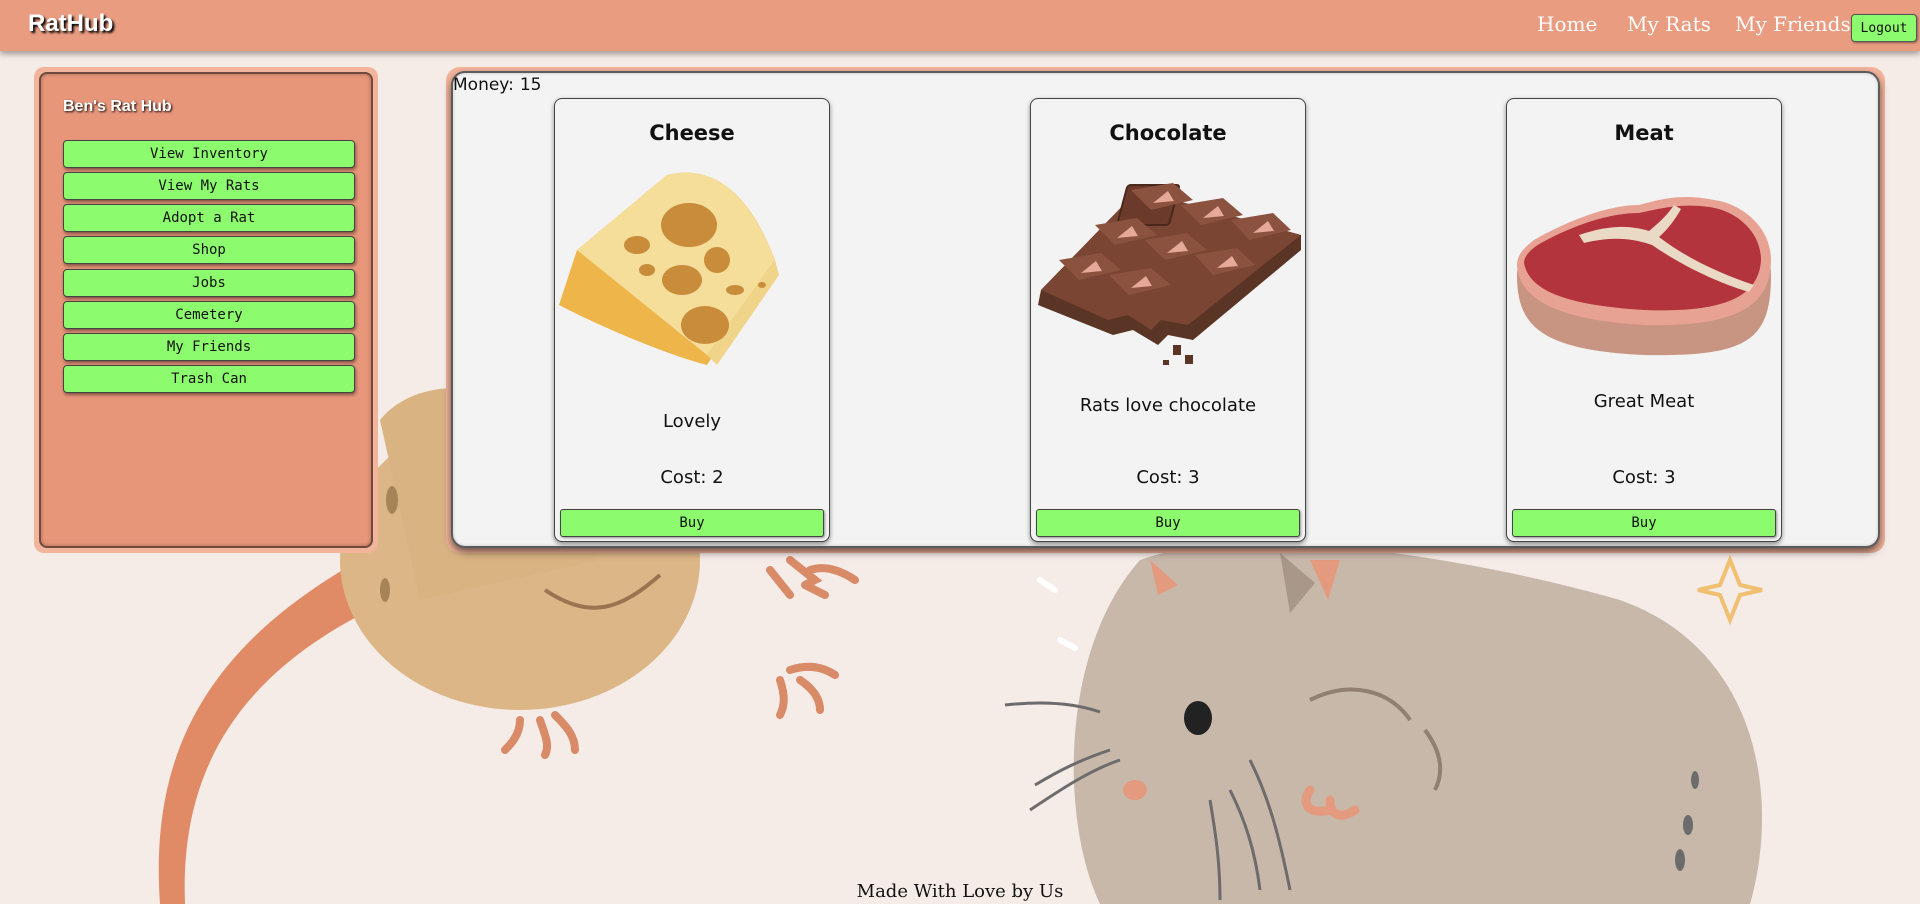 The image size is (1920, 904). I want to click on trash-can-button: Trash Can, so click(209, 379).